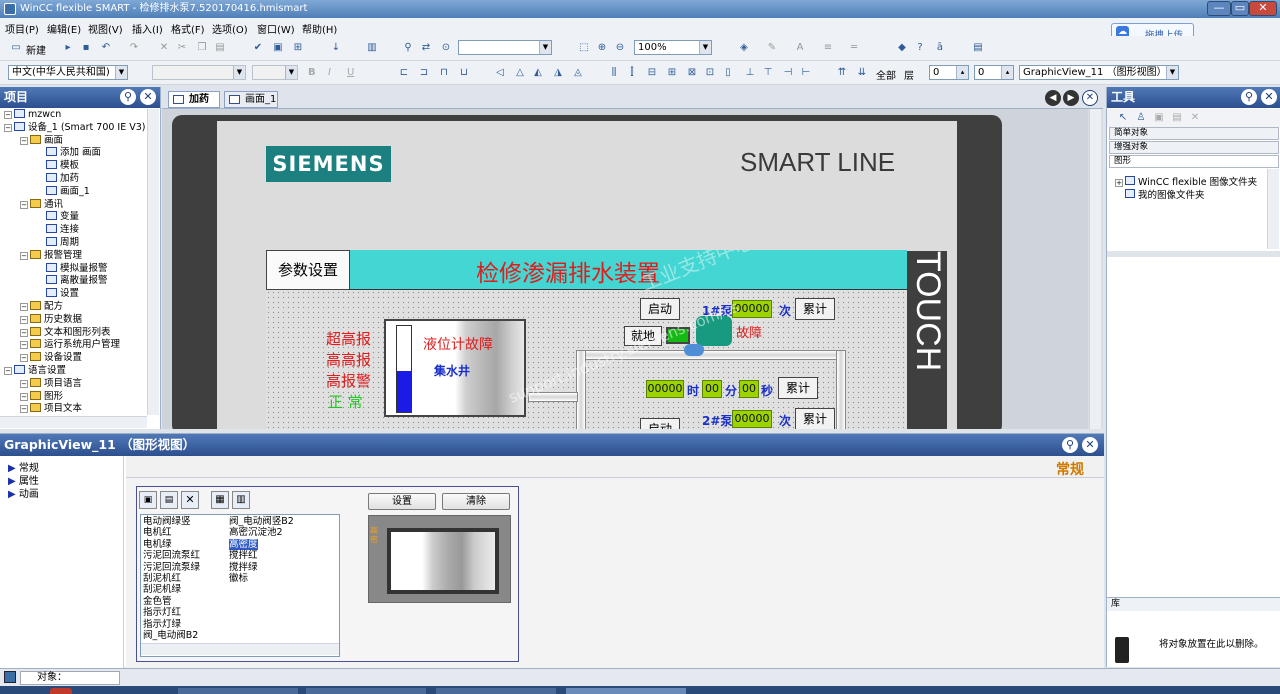 The height and width of the screenshot is (694, 1280). I want to click on graphic-list-item: 污泥回流泵红, so click(171, 555).